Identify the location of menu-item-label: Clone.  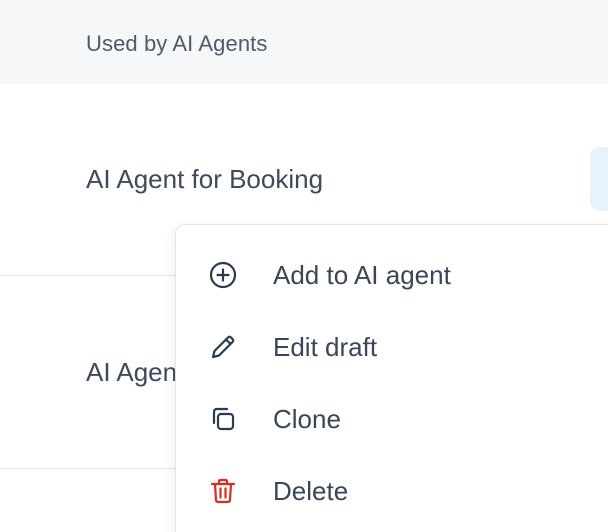
(307, 419).